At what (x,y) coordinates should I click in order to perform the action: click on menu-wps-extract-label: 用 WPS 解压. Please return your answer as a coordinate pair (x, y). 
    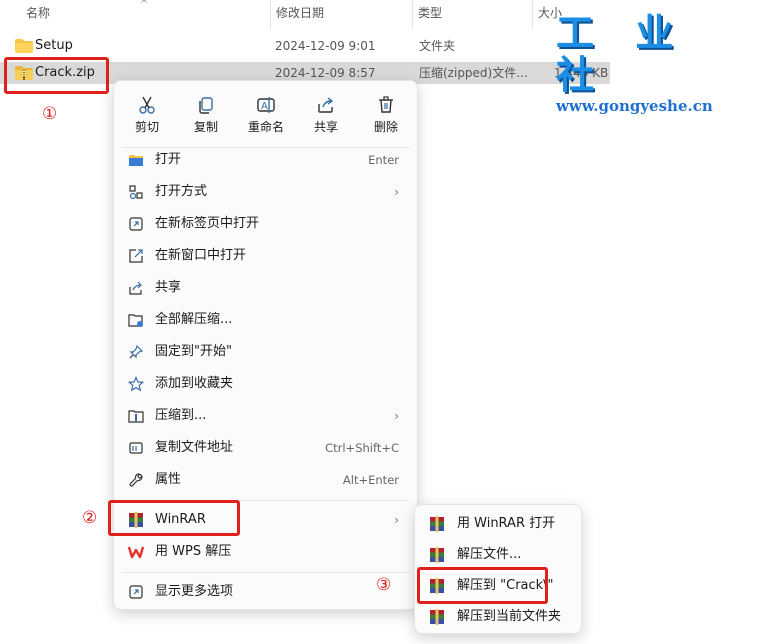
    Looking at the image, I should click on (193, 551).